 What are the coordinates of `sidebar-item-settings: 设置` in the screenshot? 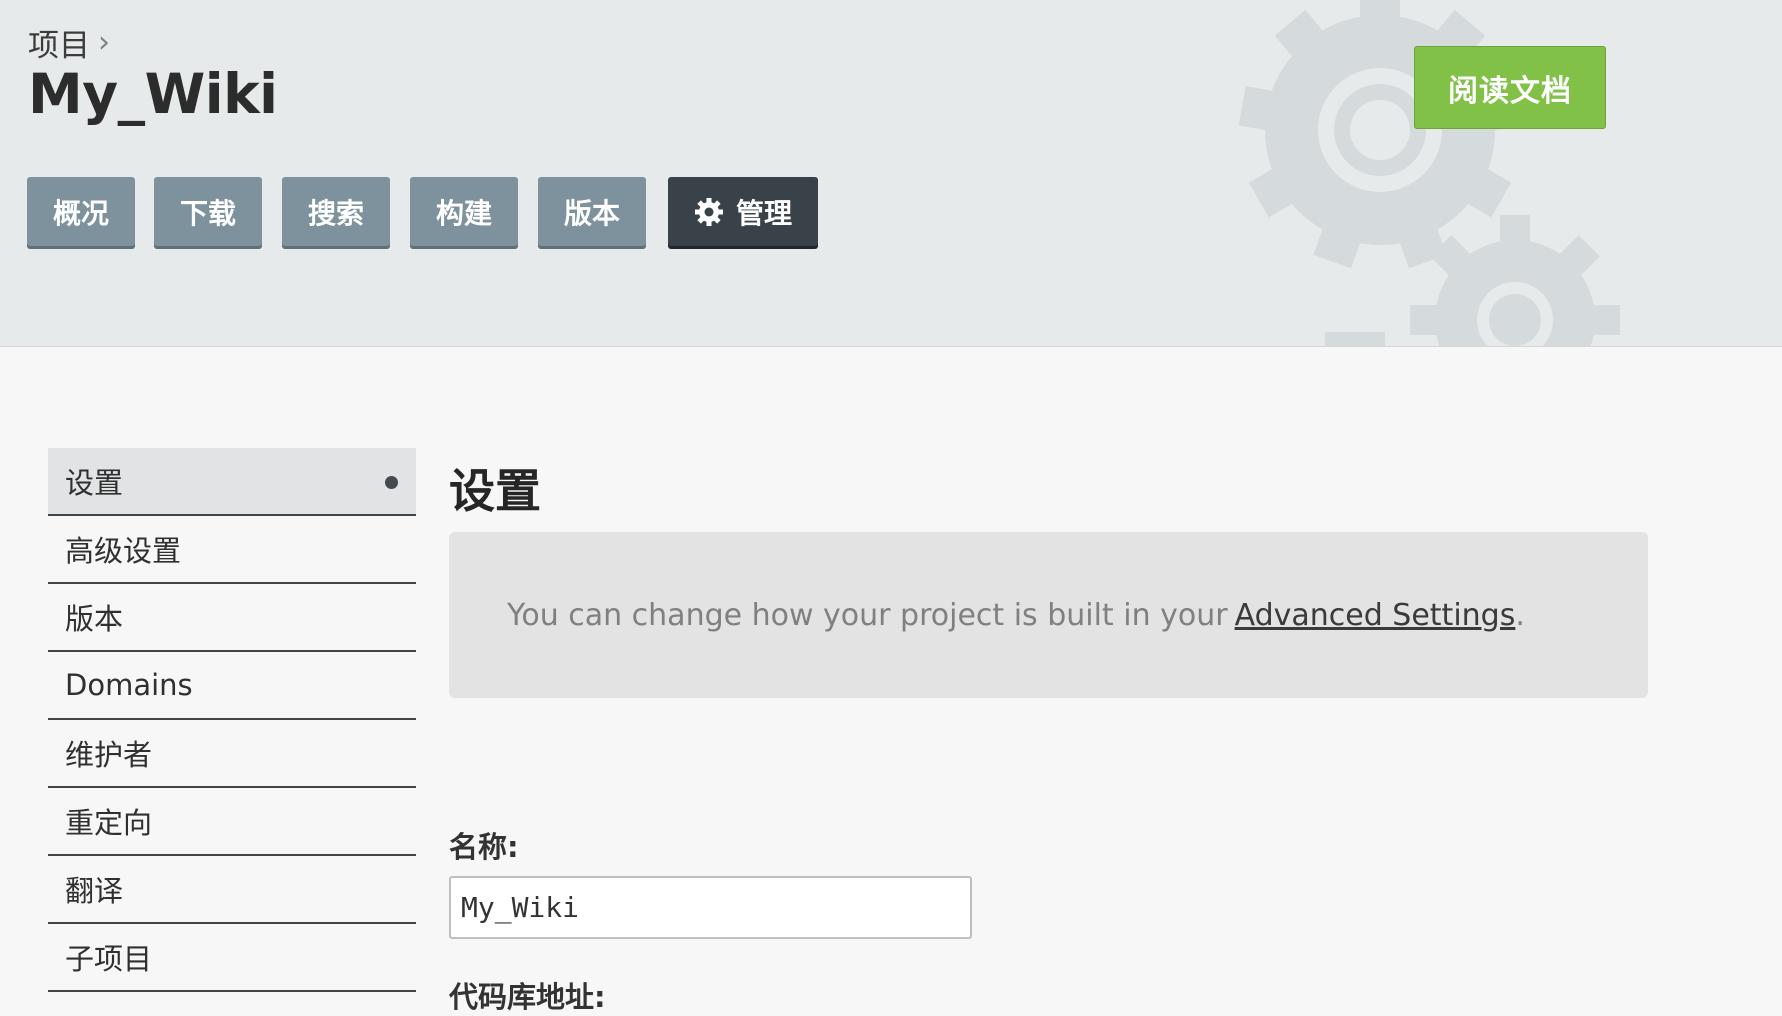 It's located at (232, 482).